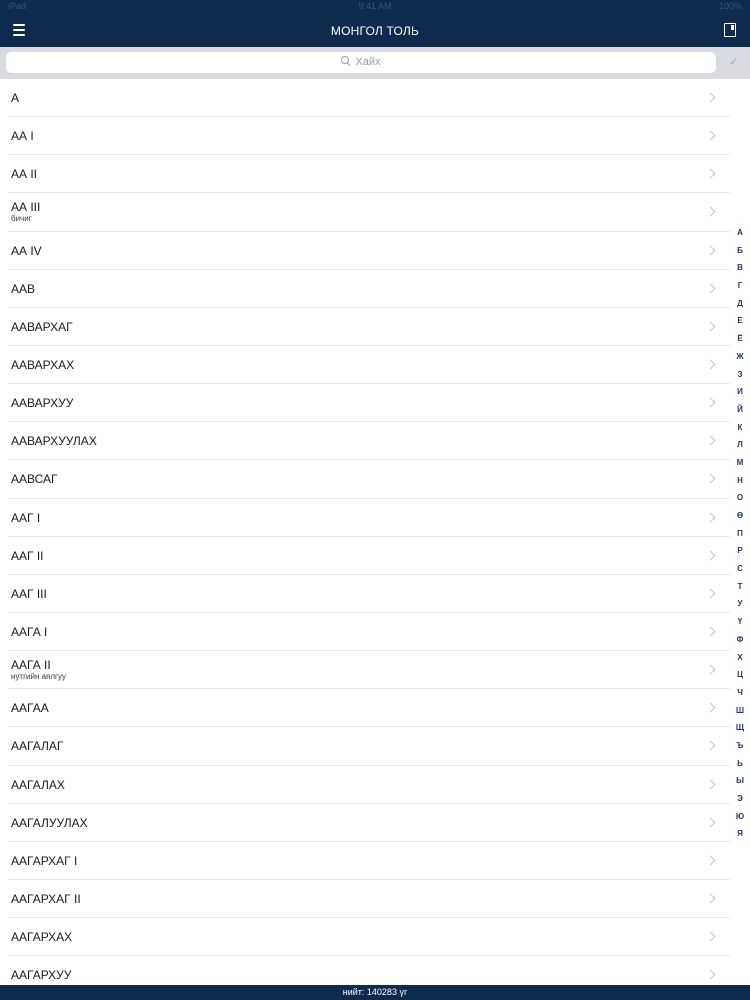 The width and height of the screenshot is (750, 1000). I want to click on index-letter: Е, so click(740, 321).